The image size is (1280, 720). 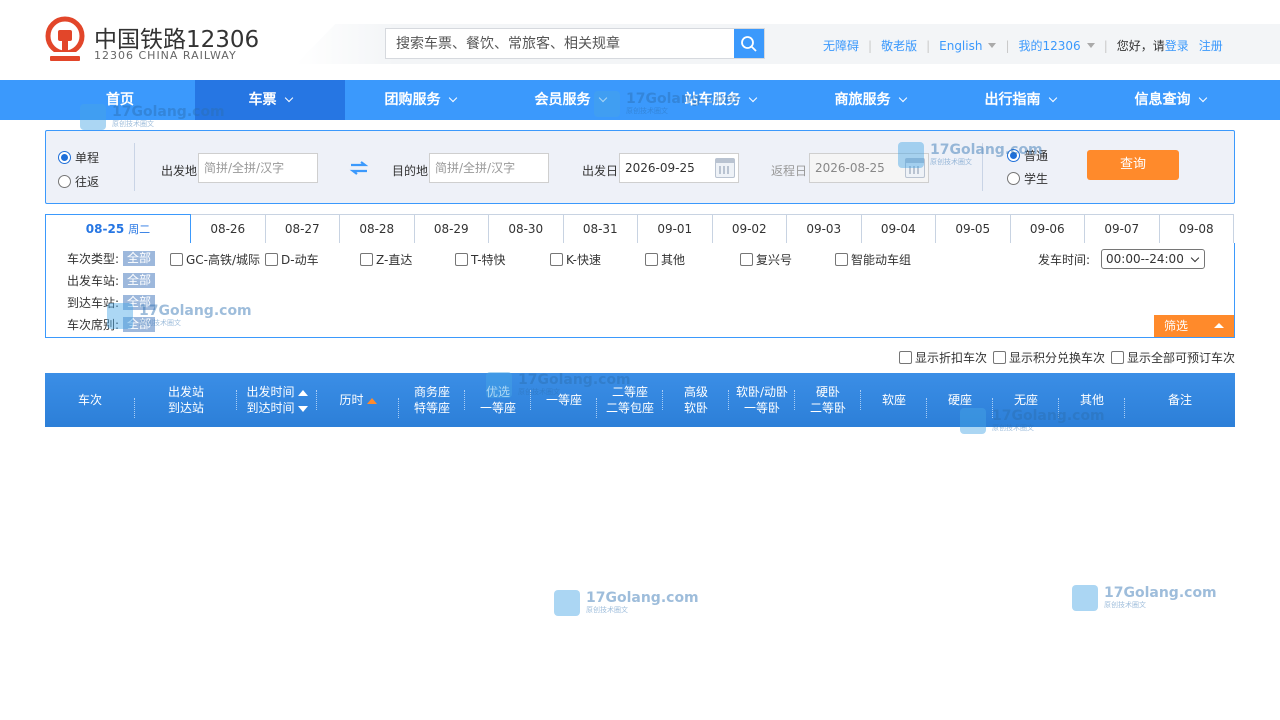 I want to click on type-checkbox-k: K-快速, so click(x=575, y=259).